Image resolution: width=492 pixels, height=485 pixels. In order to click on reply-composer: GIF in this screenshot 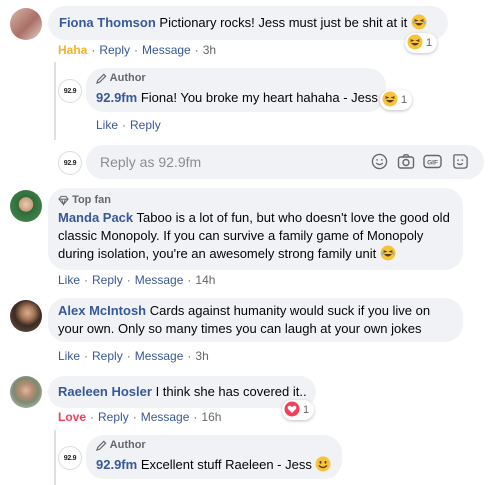, I will do `click(285, 162)`.